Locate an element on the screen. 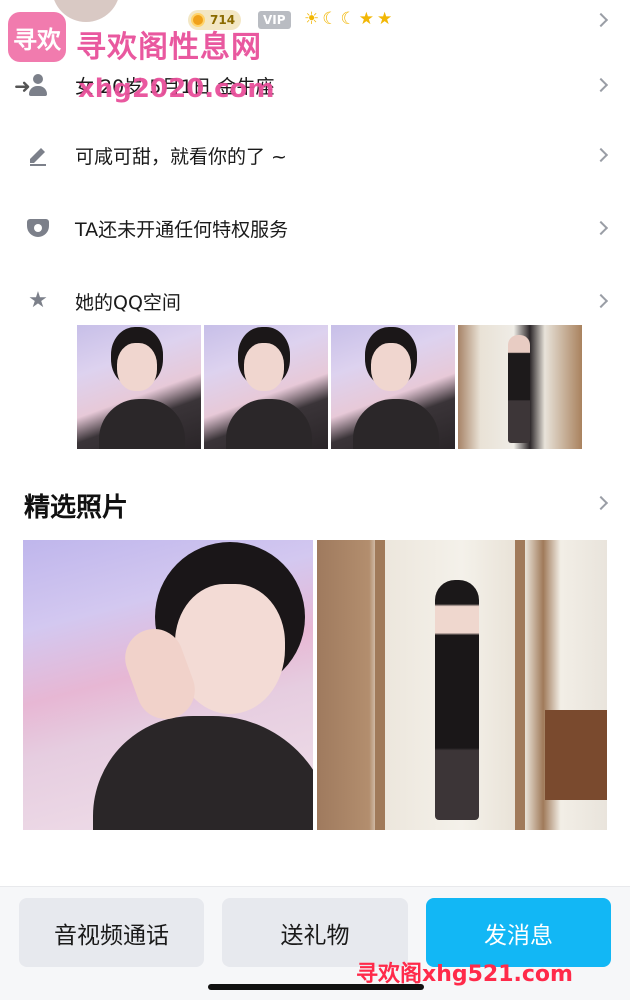 This screenshot has width=630, height=1000. info-row-qzone: ★ 她的QQ空间 is located at coordinates (315, 301).